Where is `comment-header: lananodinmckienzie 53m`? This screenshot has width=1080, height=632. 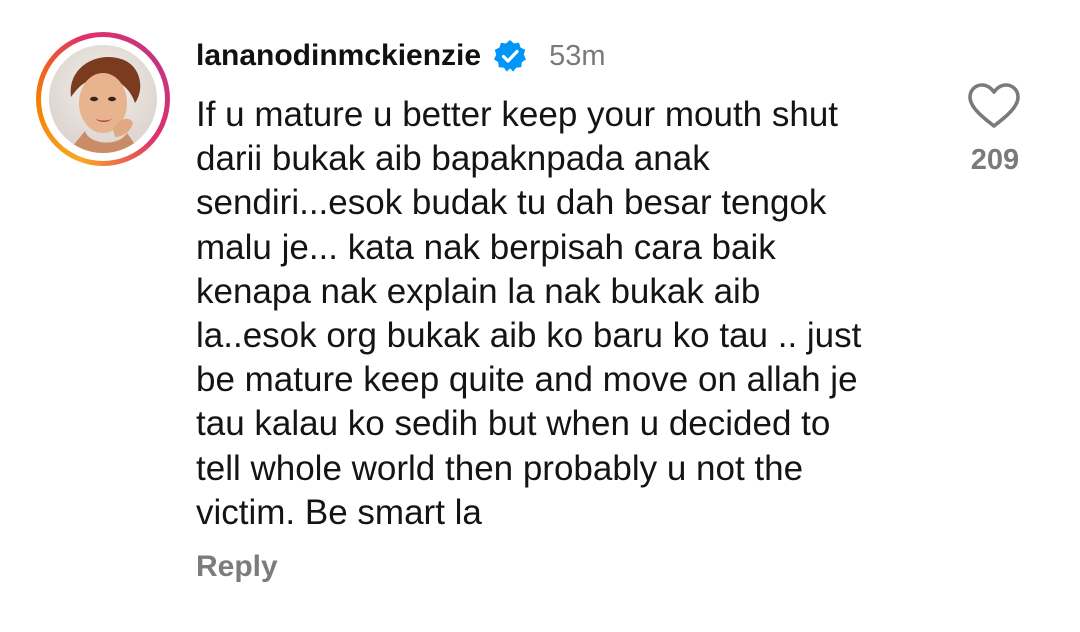
comment-header: lananodinmckienzie 53m is located at coordinates (401, 56).